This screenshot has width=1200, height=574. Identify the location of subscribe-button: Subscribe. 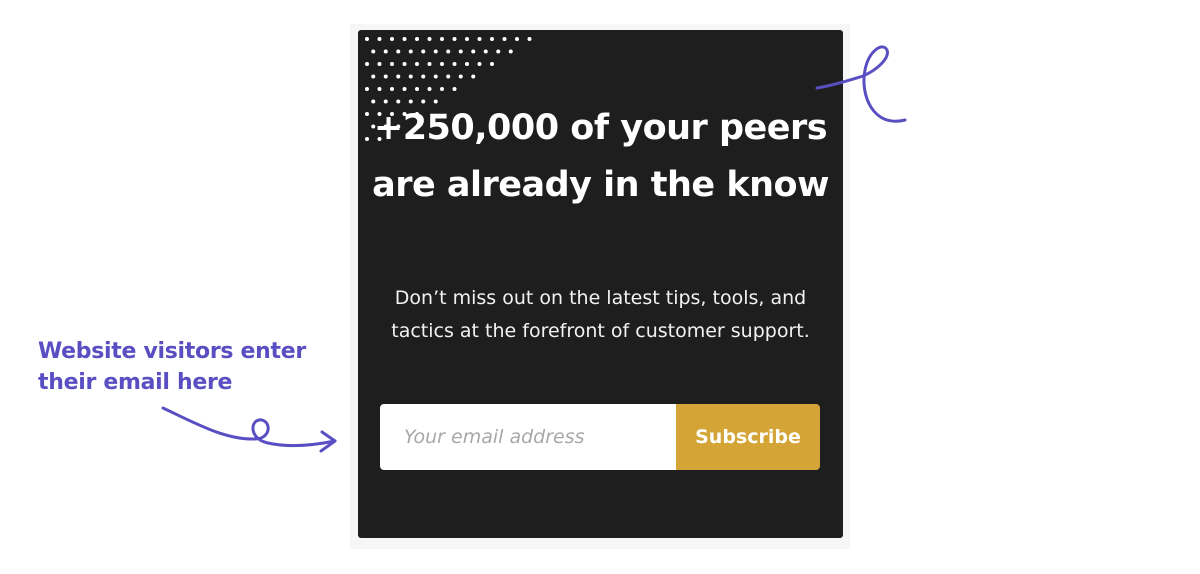
(748, 437).